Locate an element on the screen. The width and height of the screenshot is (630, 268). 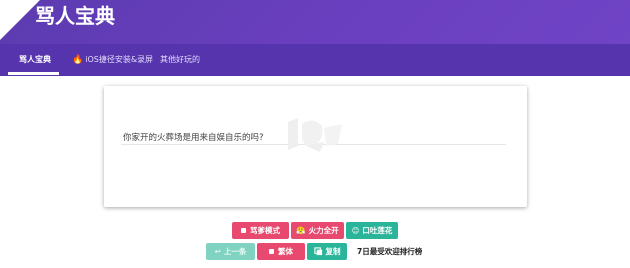
traditional-chinese-button: 繁体 is located at coordinates (281, 251).